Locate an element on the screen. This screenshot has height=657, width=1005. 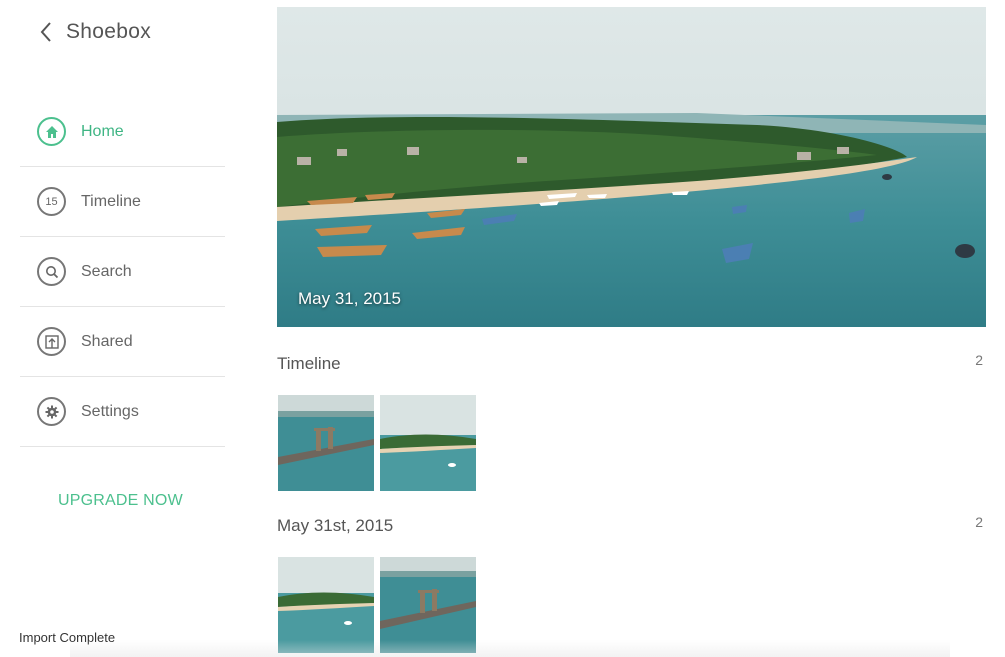
upgrade-now-link: UPGRADE NOW is located at coordinates (120, 501).